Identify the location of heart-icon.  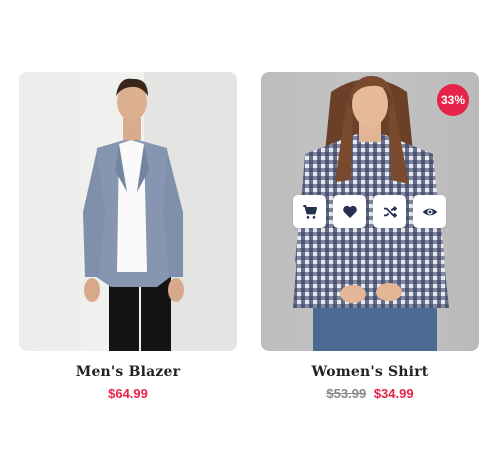
(349, 211).